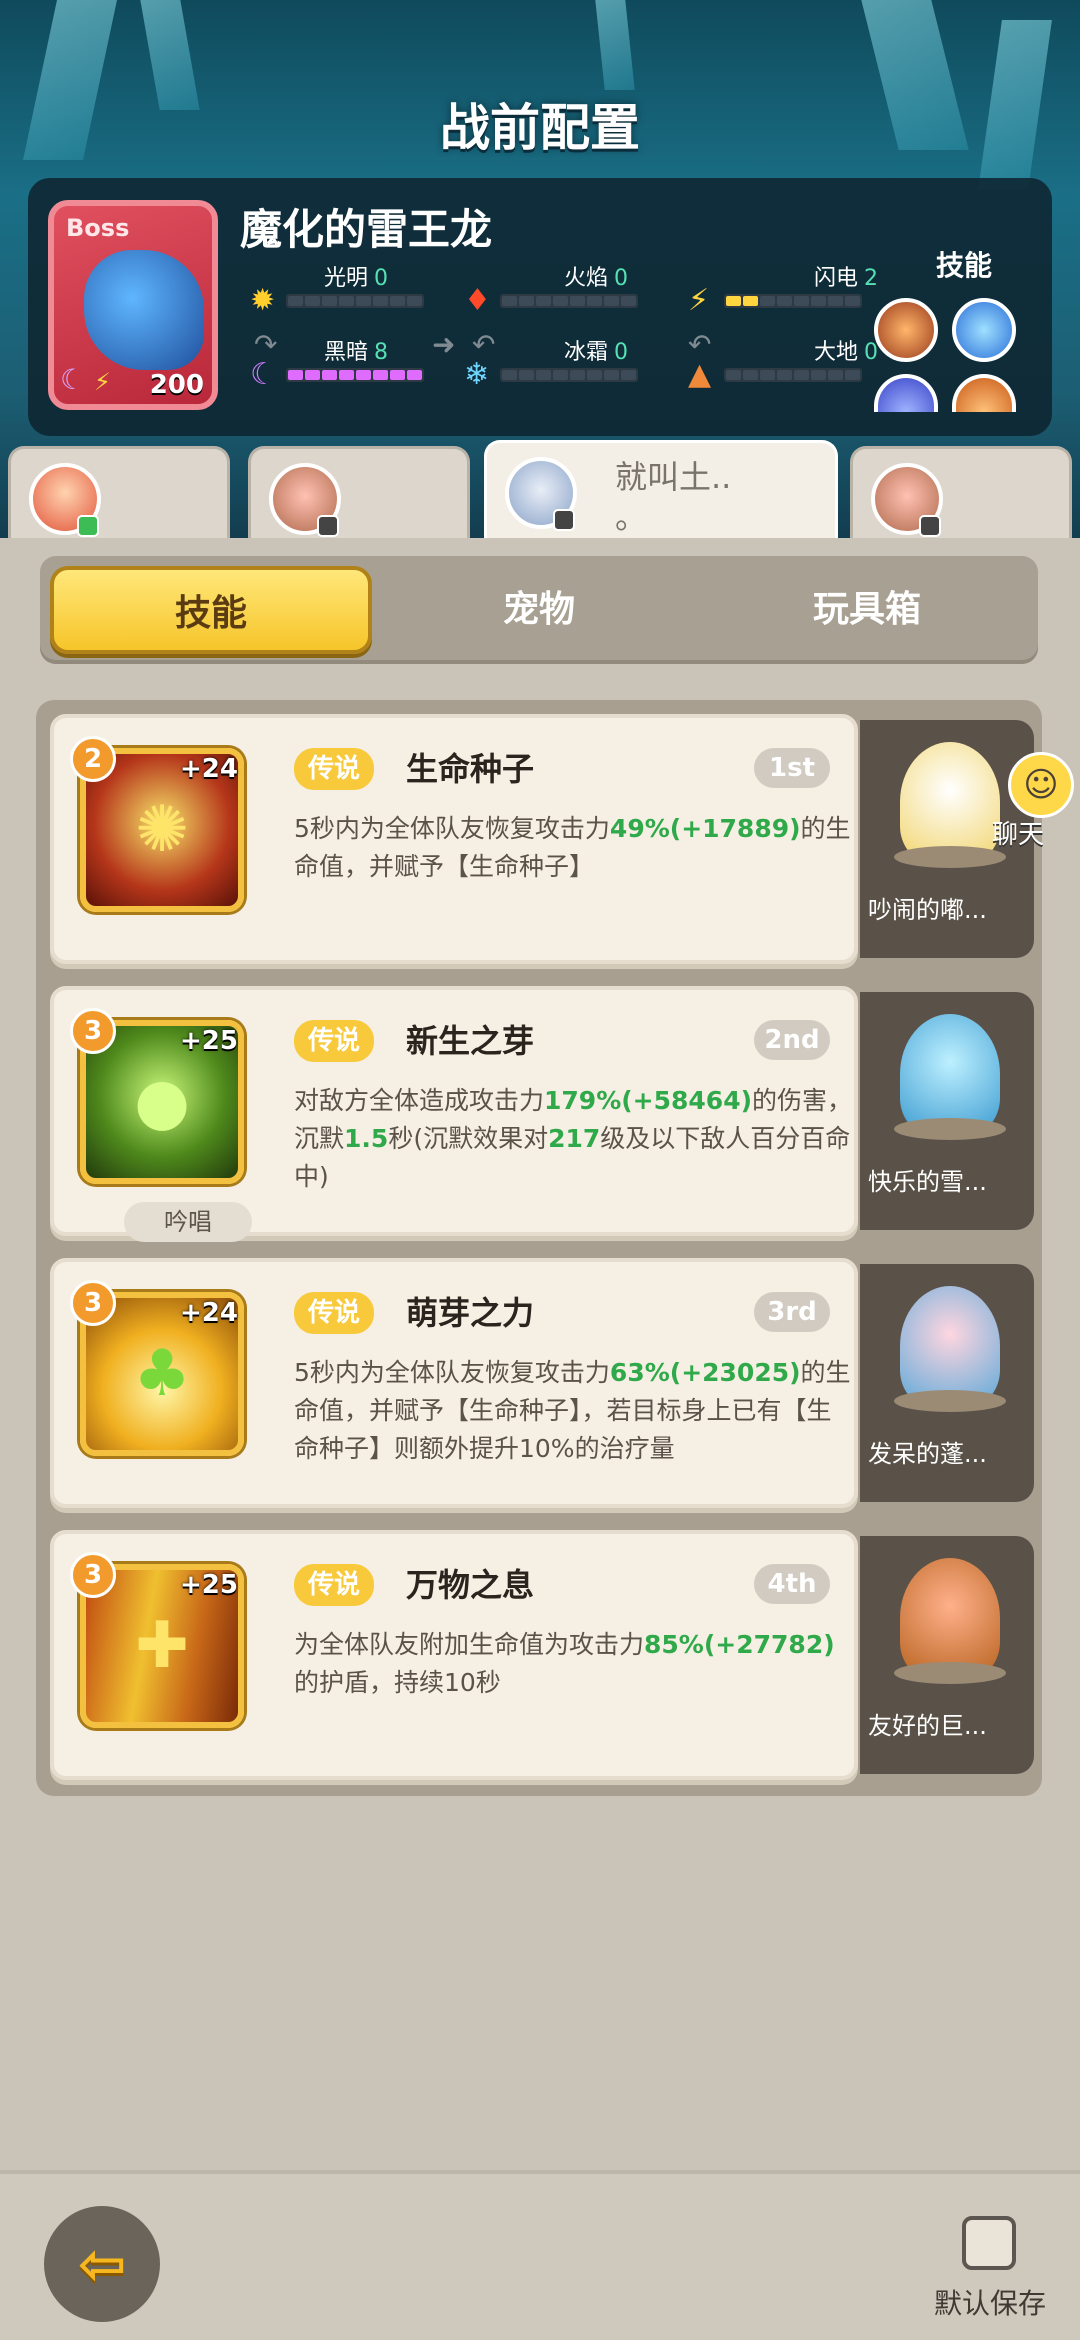 This screenshot has width=1080, height=2340. I want to click on element-frost-value: 0, so click(621, 352).